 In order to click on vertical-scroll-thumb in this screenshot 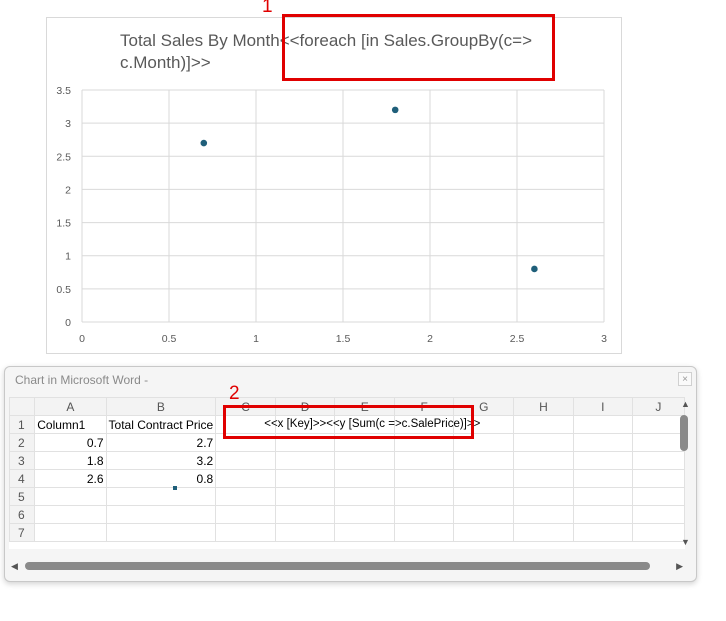, I will do `click(684, 433)`.